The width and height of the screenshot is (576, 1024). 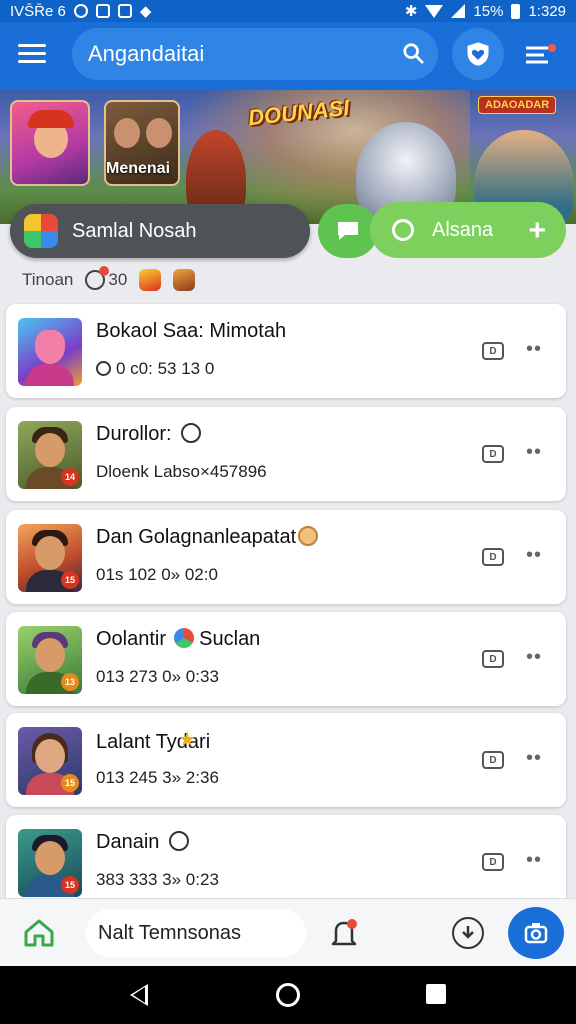 I want to click on image-notification-icon, so click(x=102, y=11).